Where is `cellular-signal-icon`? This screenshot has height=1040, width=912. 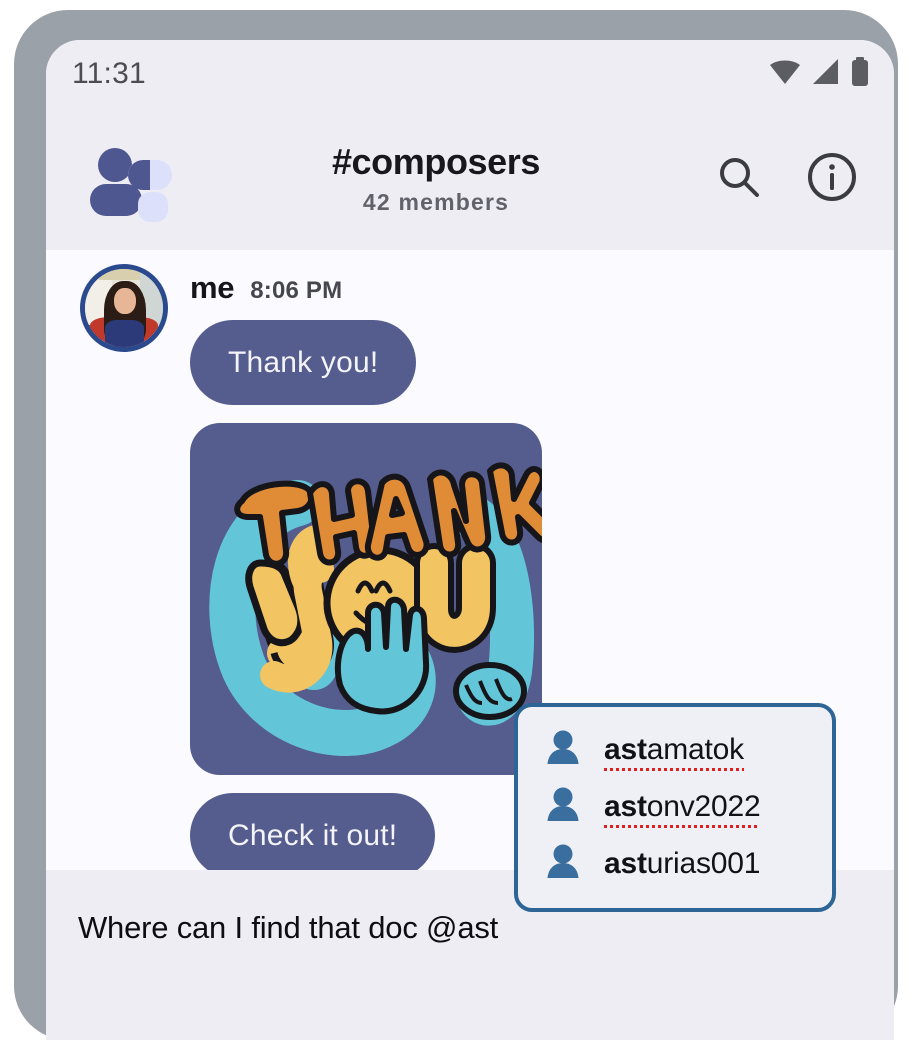
cellular-signal-icon is located at coordinates (826, 74).